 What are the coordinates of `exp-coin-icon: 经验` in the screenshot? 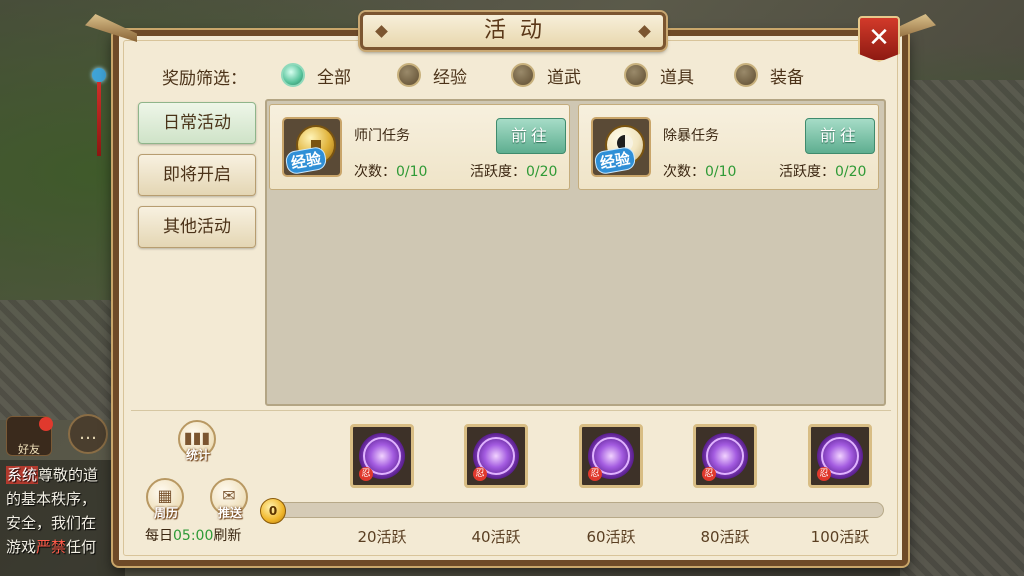 It's located at (312, 147).